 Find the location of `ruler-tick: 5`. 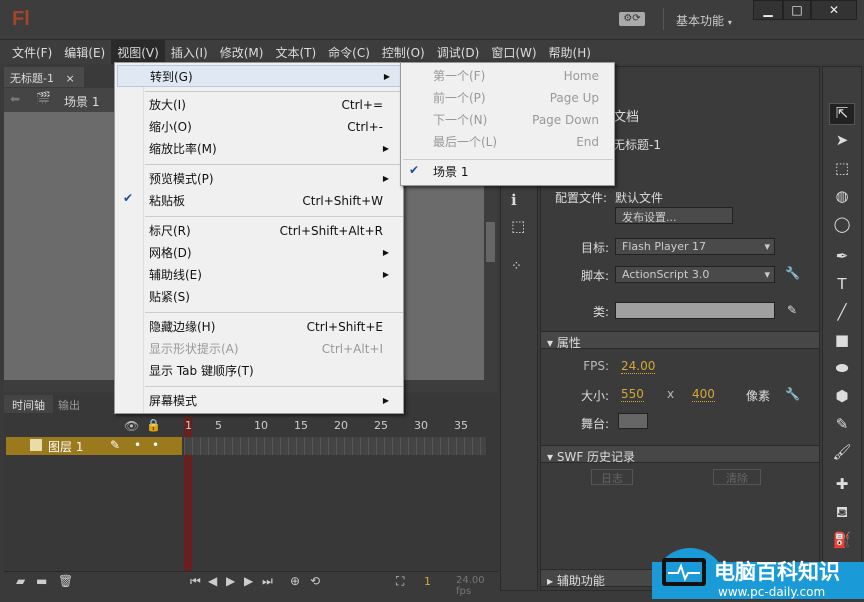

ruler-tick: 5 is located at coordinates (218, 425).